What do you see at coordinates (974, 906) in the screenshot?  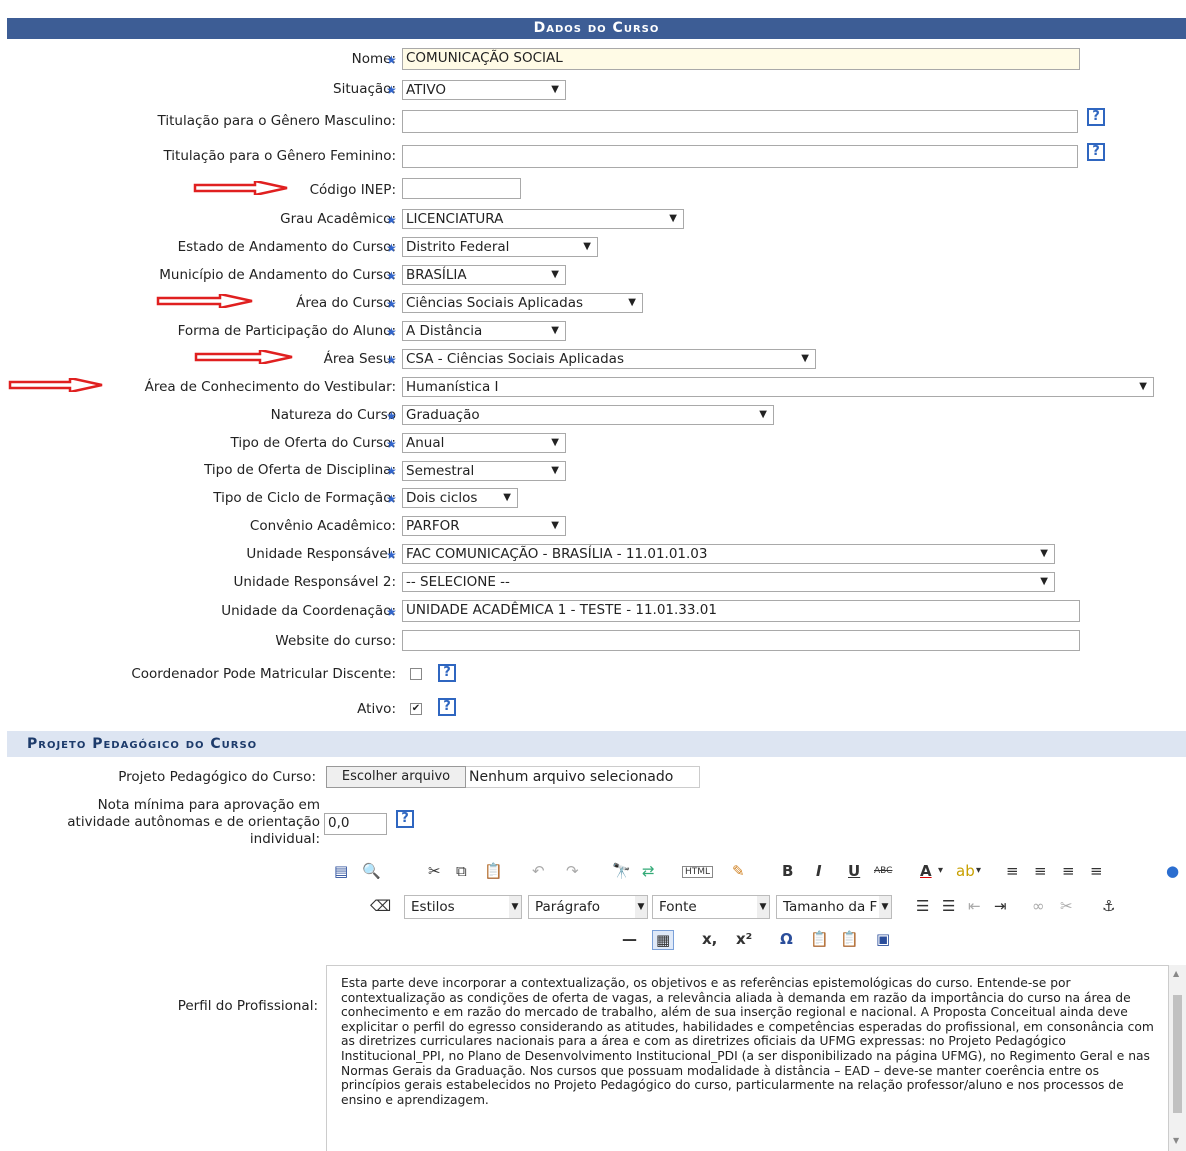 I see `outdent-icon: ⇤` at bounding box center [974, 906].